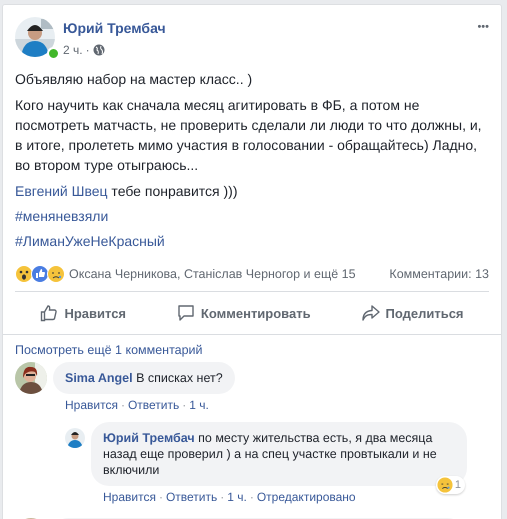 Image resolution: width=507 pixels, height=519 pixels. I want to click on like-button: Нравится, so click(83, 313).